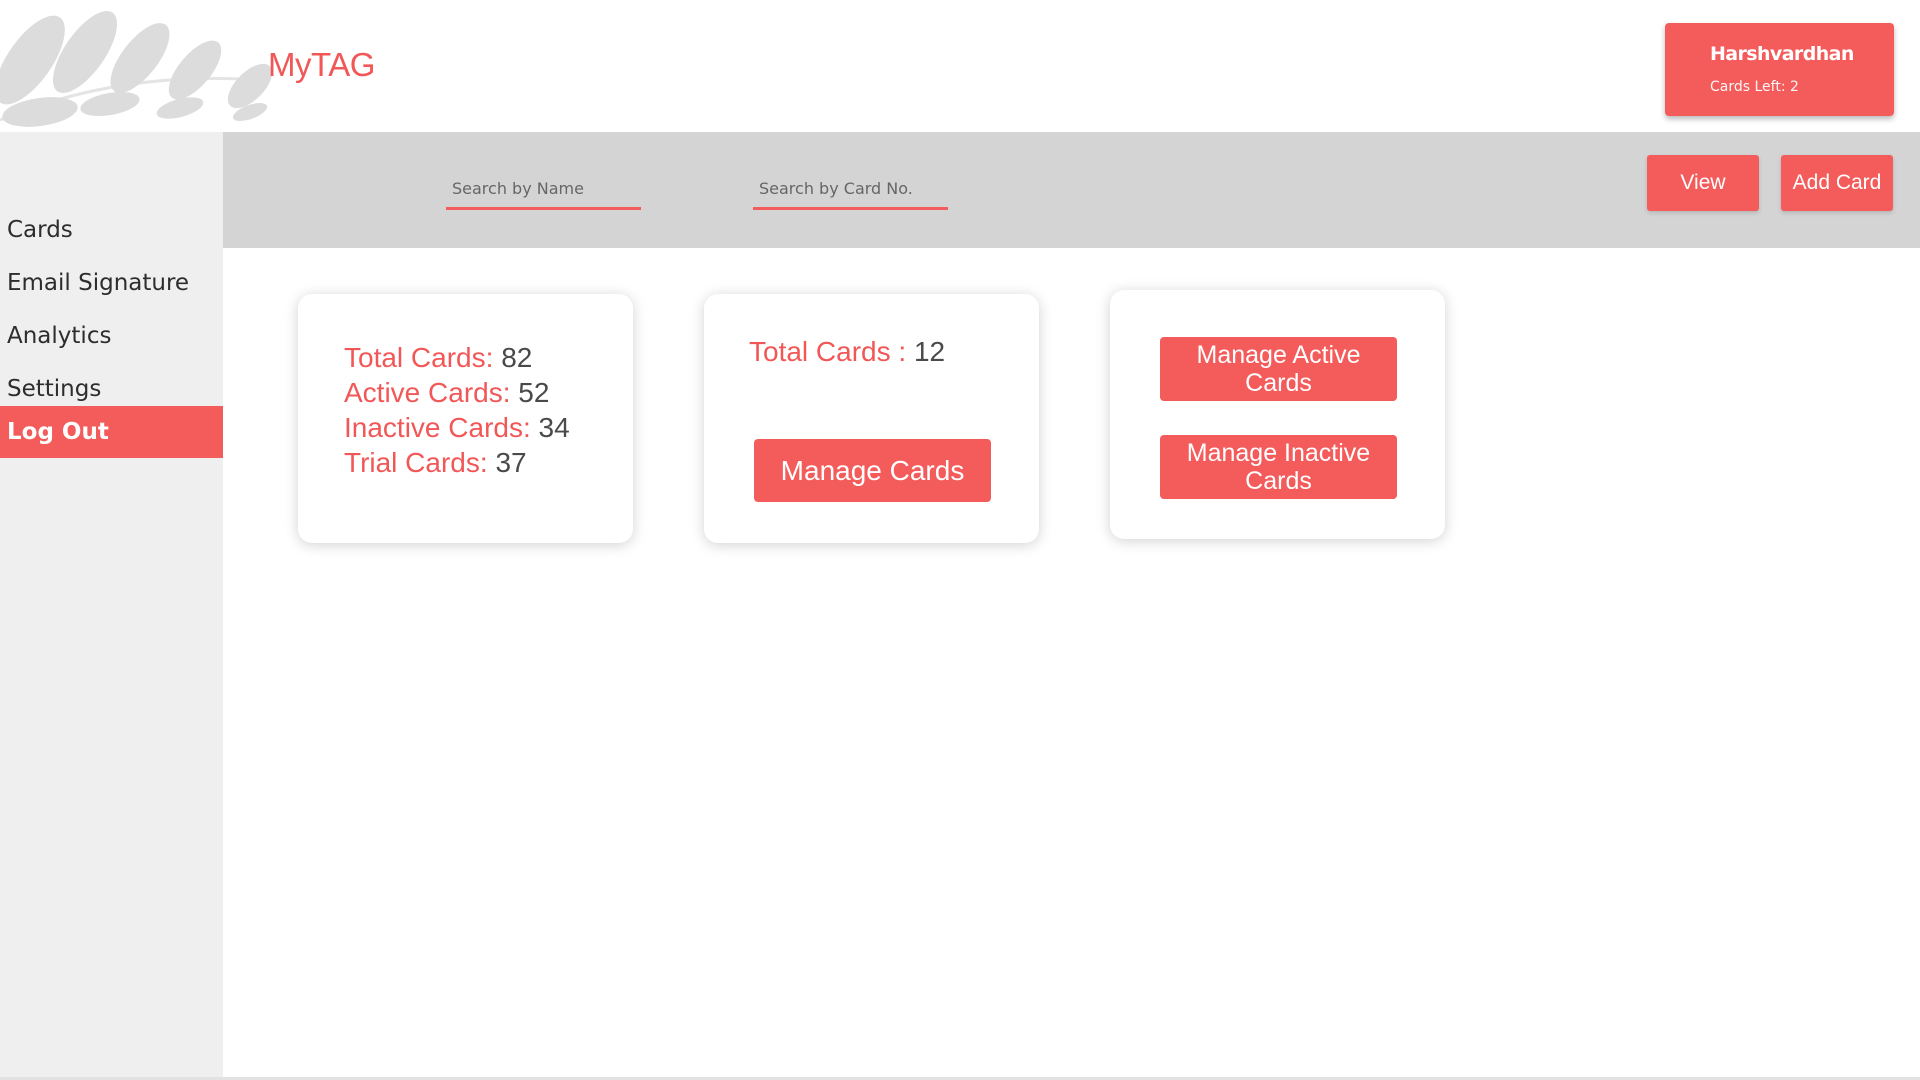 Image resolution: width=1920 pixels, height=1080 pixels. What do you see at coordinates (1837, 183) in the screenshot?
I see `add-card-button: Add Card` at bounding box center [1837, 183].